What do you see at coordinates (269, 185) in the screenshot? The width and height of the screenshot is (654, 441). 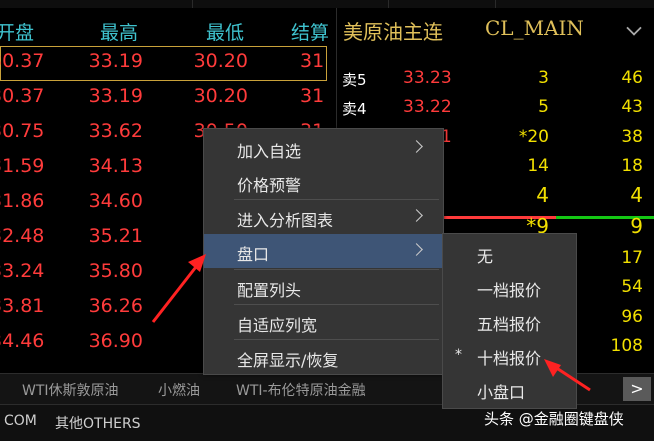 I see `menu-item-label: 价格预警` at bounding box center [269, 185].